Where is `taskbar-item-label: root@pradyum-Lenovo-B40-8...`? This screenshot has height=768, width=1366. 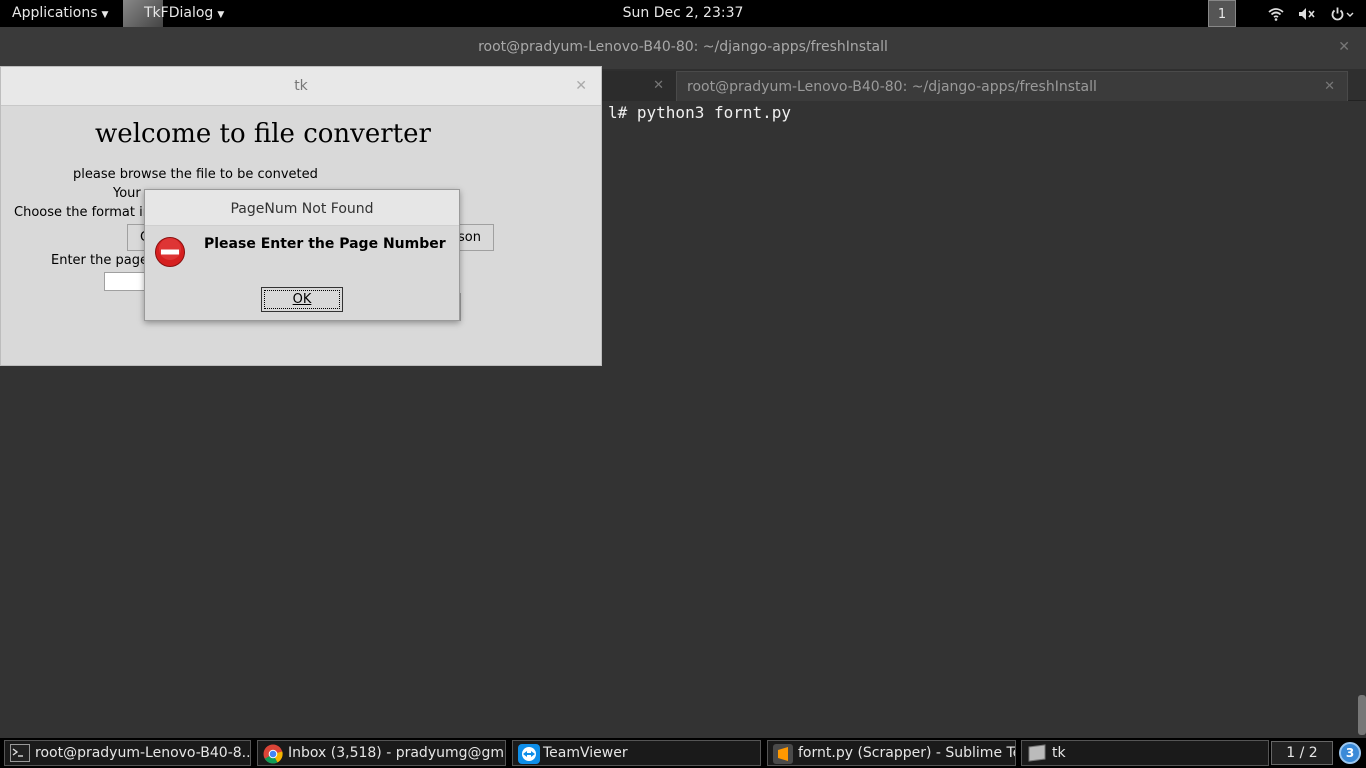
taskbar-item-label: root@pradyum-Lenovo-B40-8... is located at coordinates (143, 753).